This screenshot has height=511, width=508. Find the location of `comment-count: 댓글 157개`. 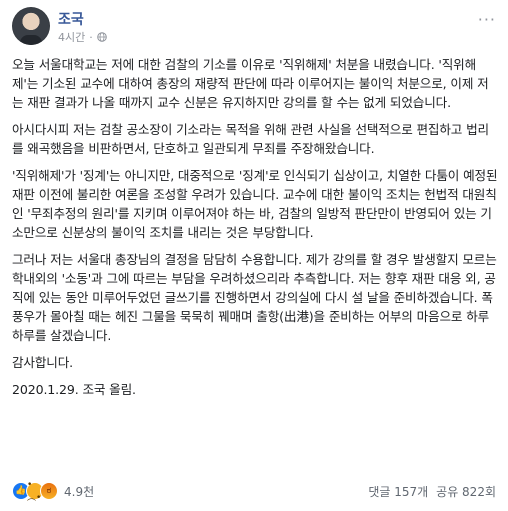

comment-count: 댓글 157개 is located at coordinates (398, 491).